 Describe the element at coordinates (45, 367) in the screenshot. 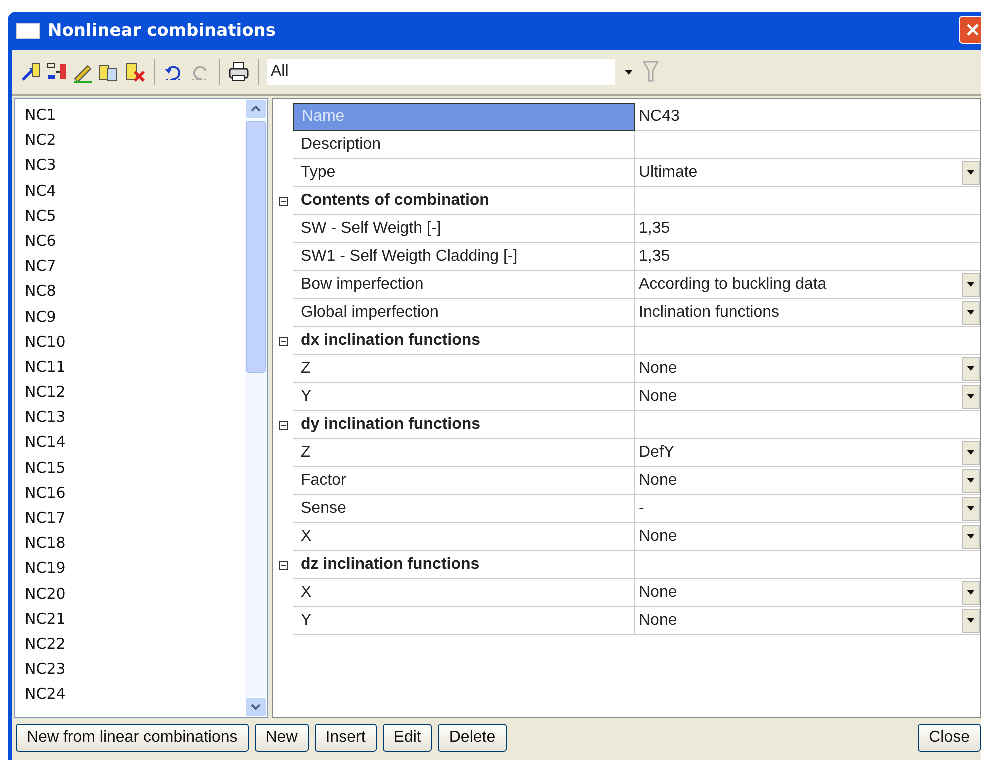

I see `list-item: NC11` at that location.